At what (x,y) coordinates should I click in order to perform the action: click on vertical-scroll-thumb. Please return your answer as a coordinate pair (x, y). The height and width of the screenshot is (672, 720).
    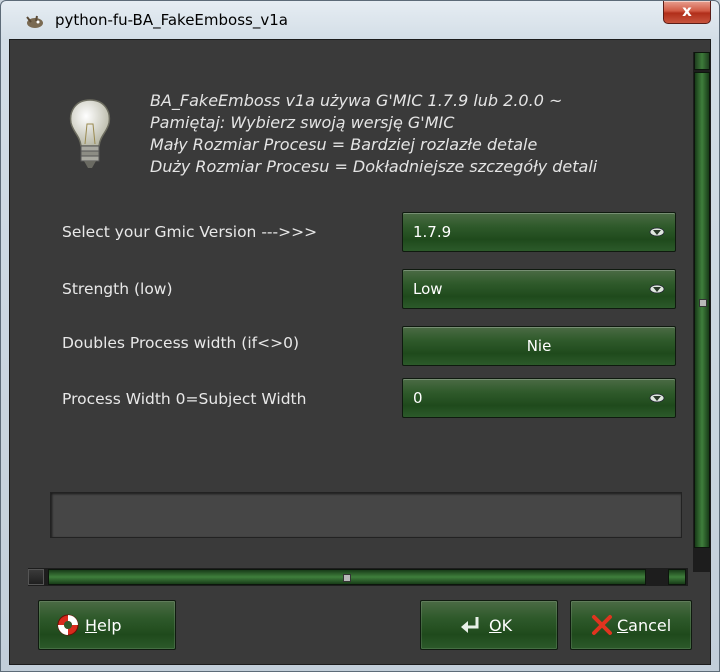
    Looking at the image, I should click on (702, 310).